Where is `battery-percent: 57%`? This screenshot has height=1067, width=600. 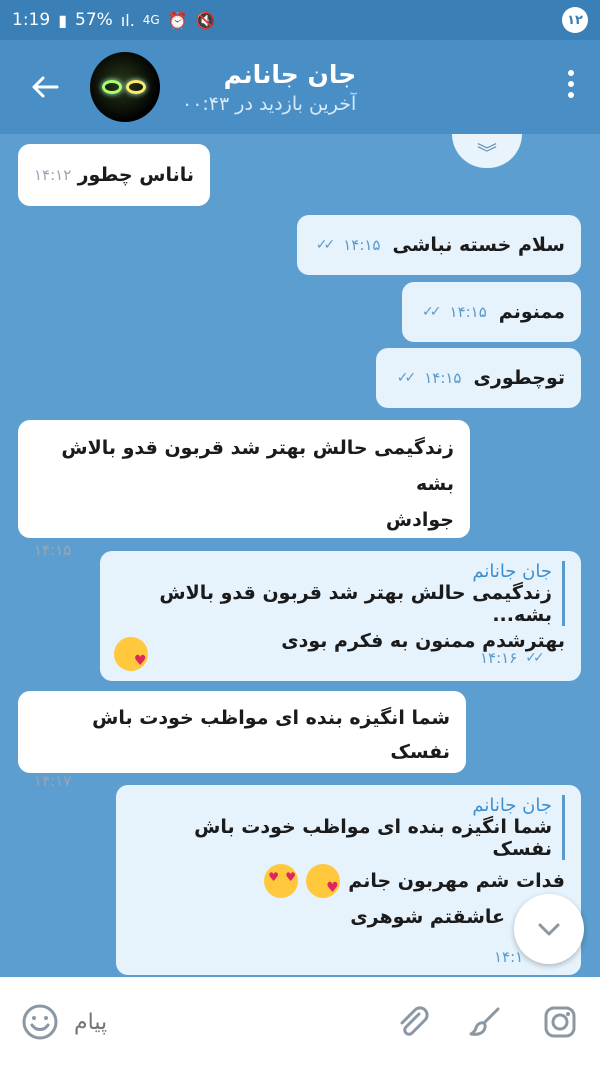
battery-percent: 57% is located at coordinates (94, 20).